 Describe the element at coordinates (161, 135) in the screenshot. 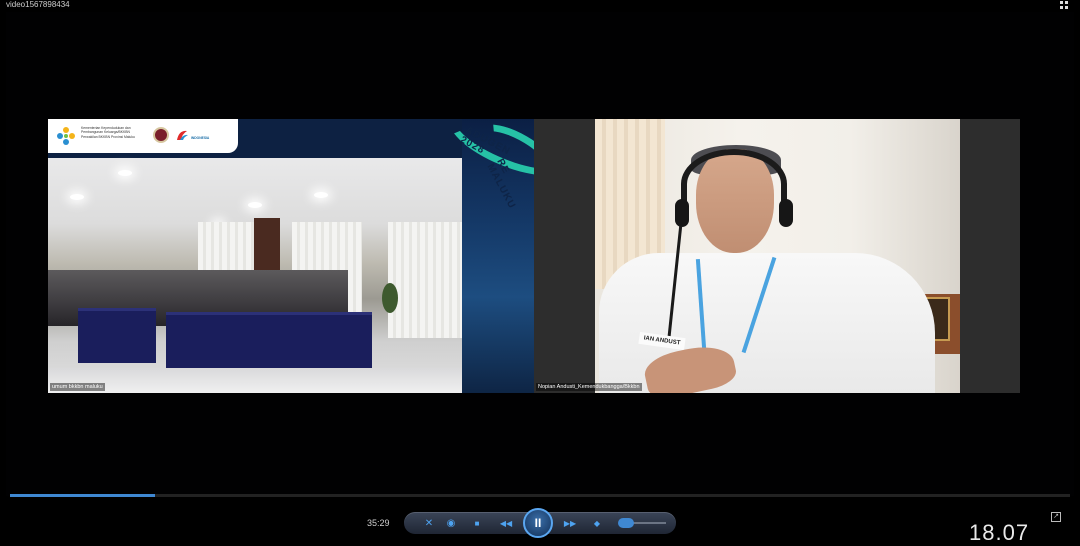

I see `regional-seal-icon` at that location.